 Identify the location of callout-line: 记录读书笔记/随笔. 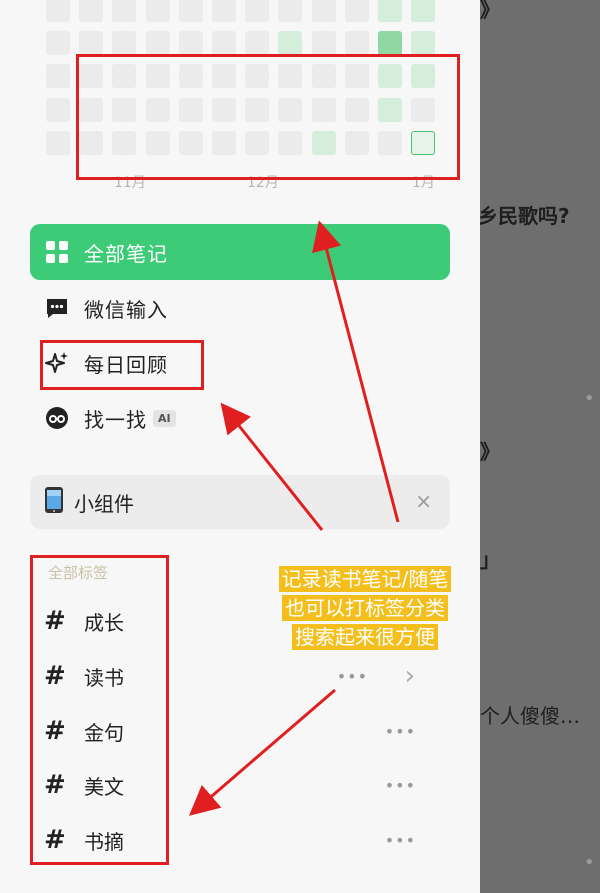
(365, 579).